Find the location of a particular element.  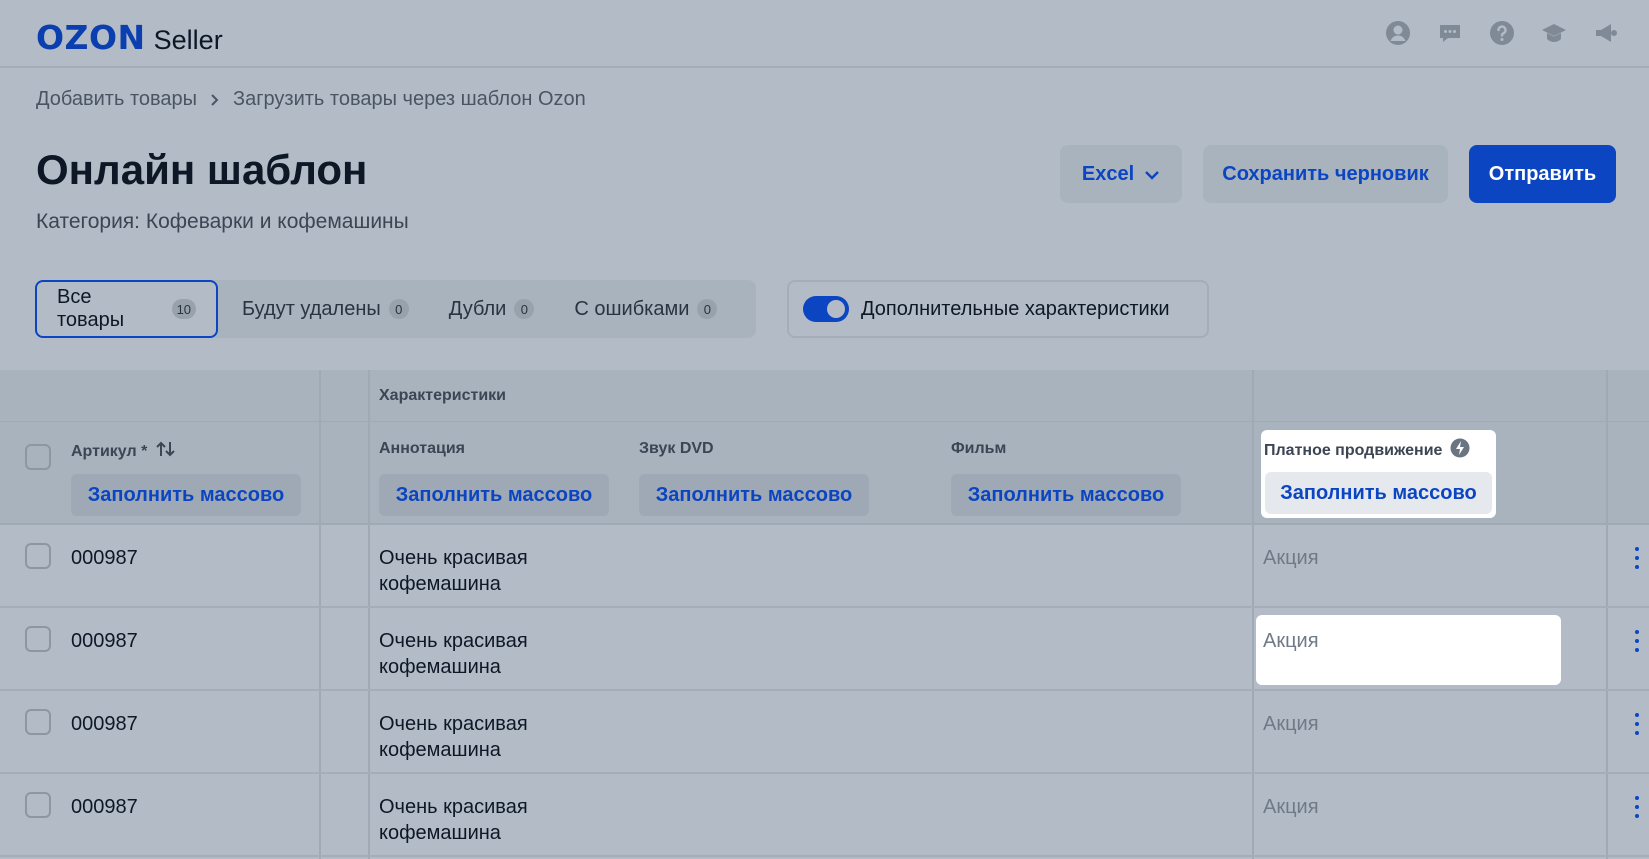

header-icons is located at coordinates (1502, 33).